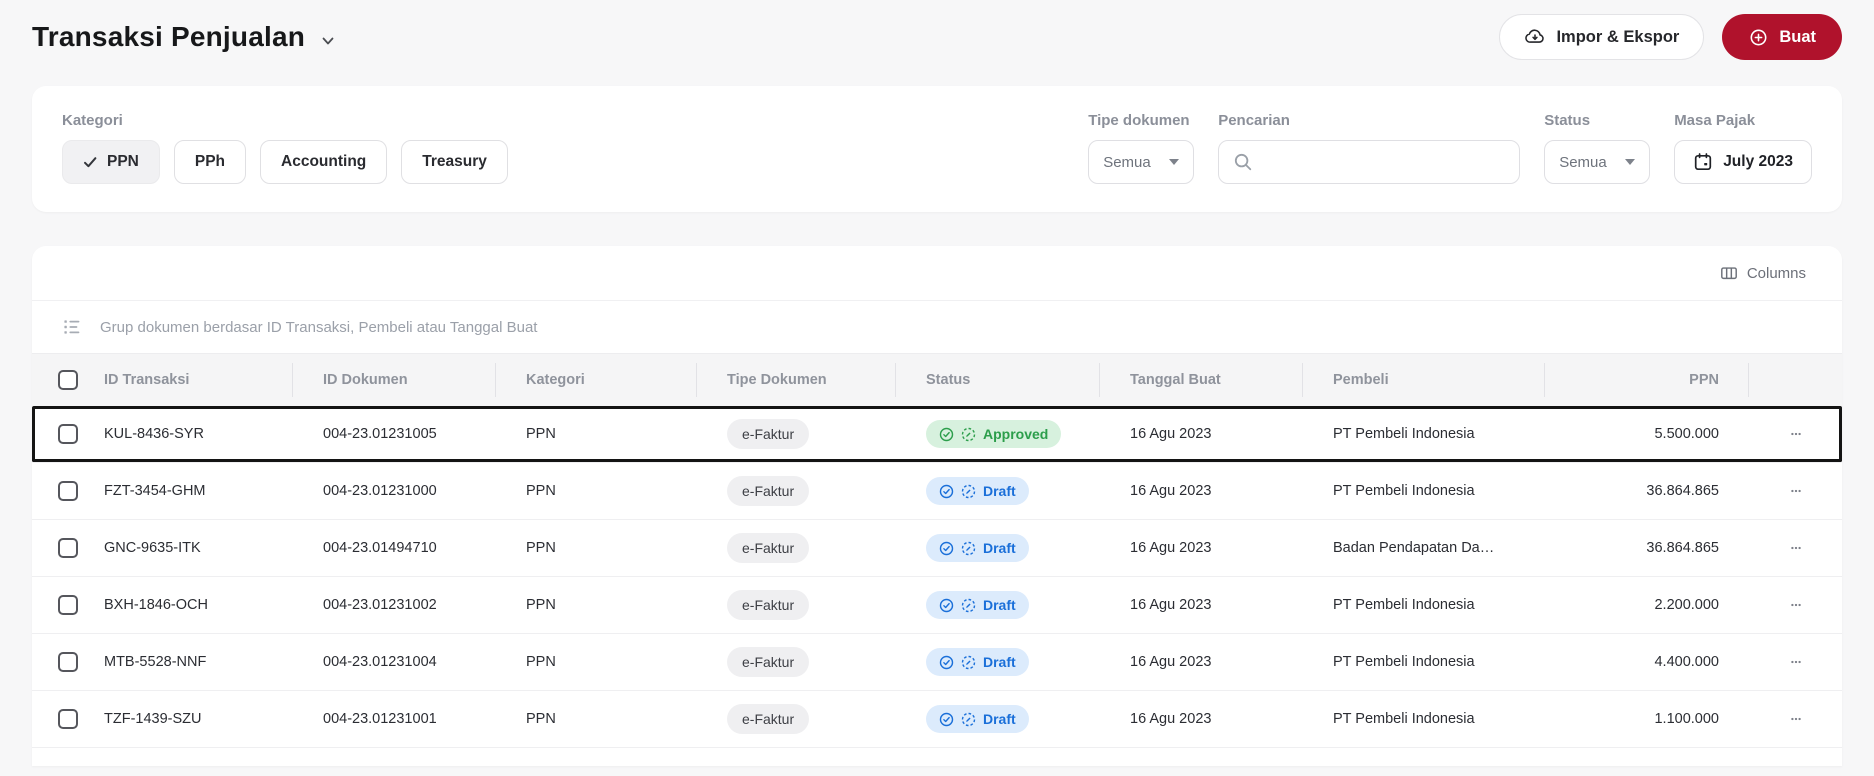 The image size is (1874, 776). I want to click on chip-pph-label: PPh, so click(210, 161).